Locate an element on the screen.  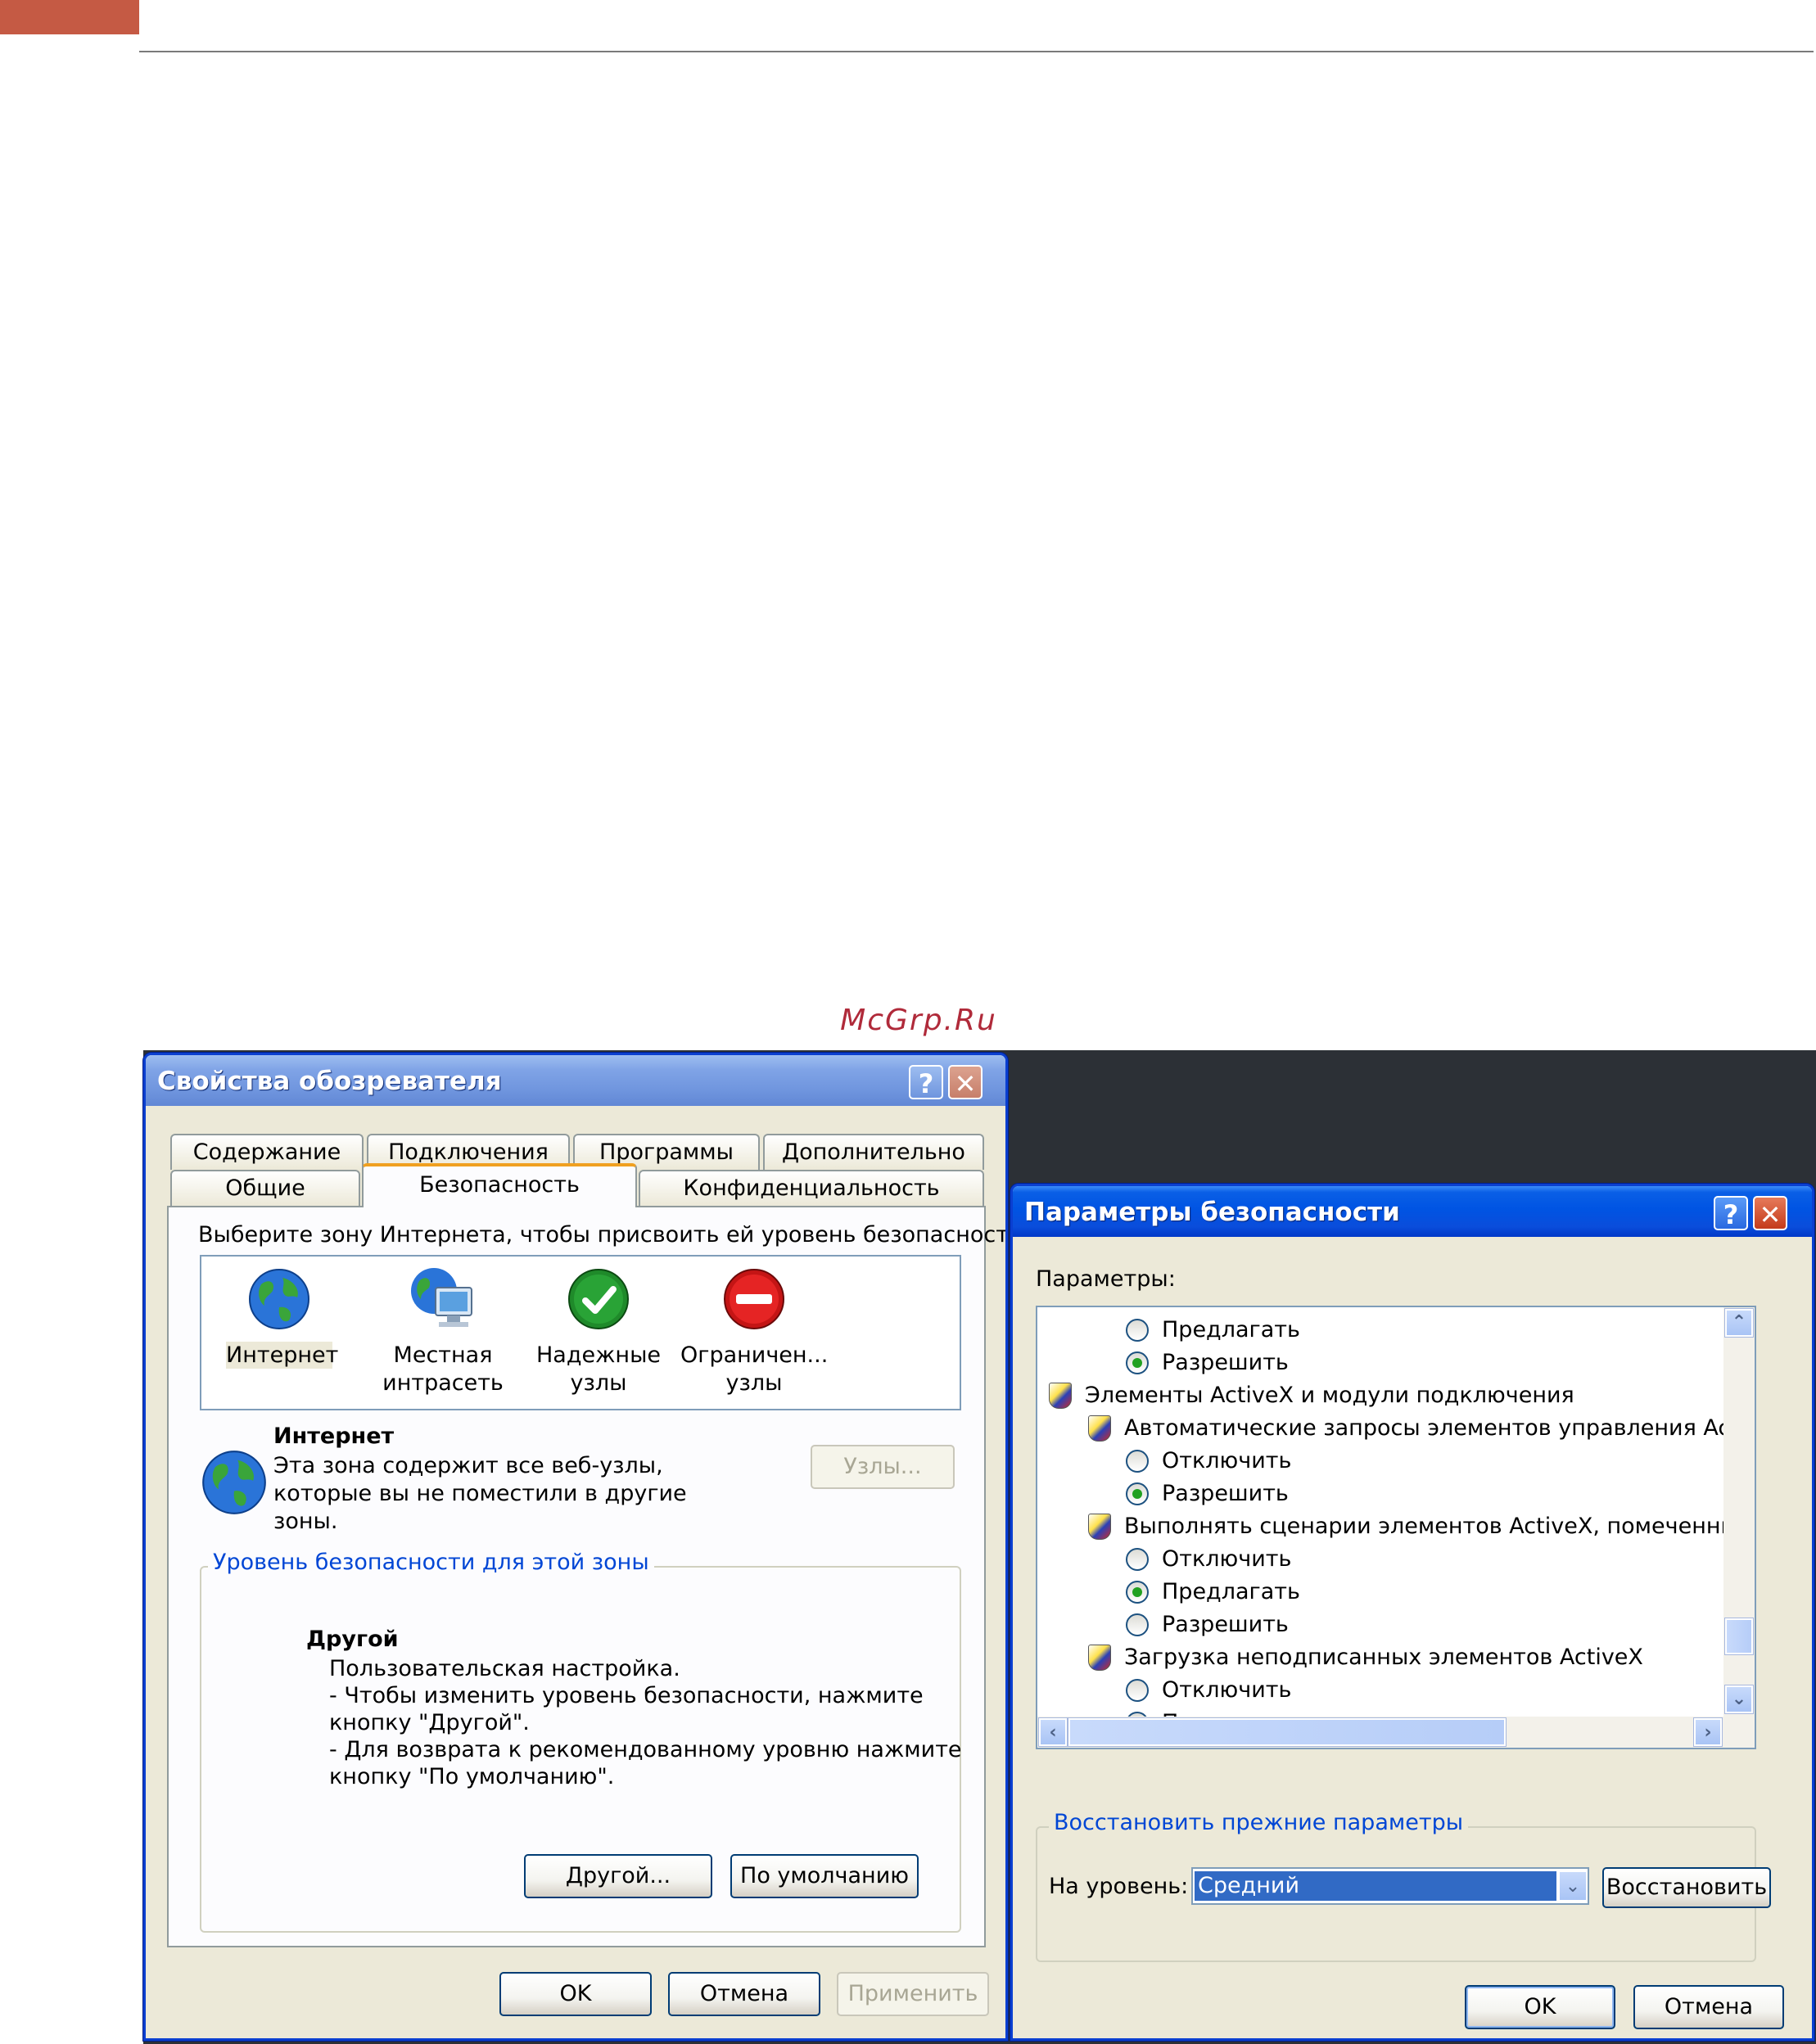
level-select: Средний ⌄ is located at coordinates (1390, 1886).